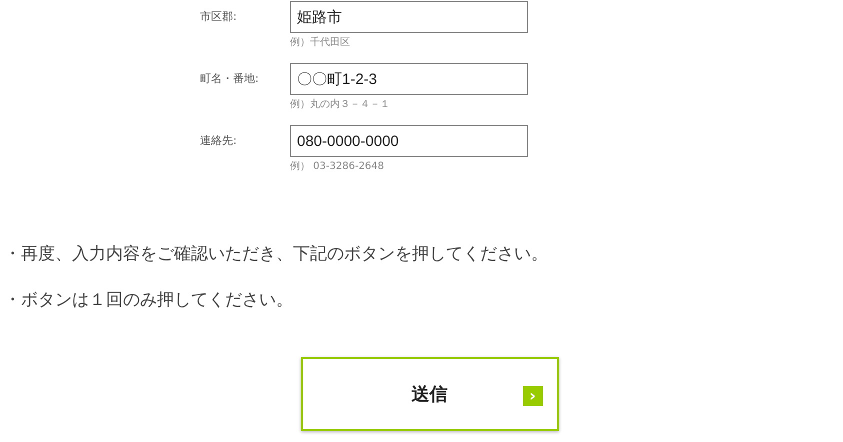 The width and height of the screenshot is (843, 442). Describe the element at coordinates (340, 105) in the screenshot. I see `example-hint: 例）丸の内３－４－１` at that location.